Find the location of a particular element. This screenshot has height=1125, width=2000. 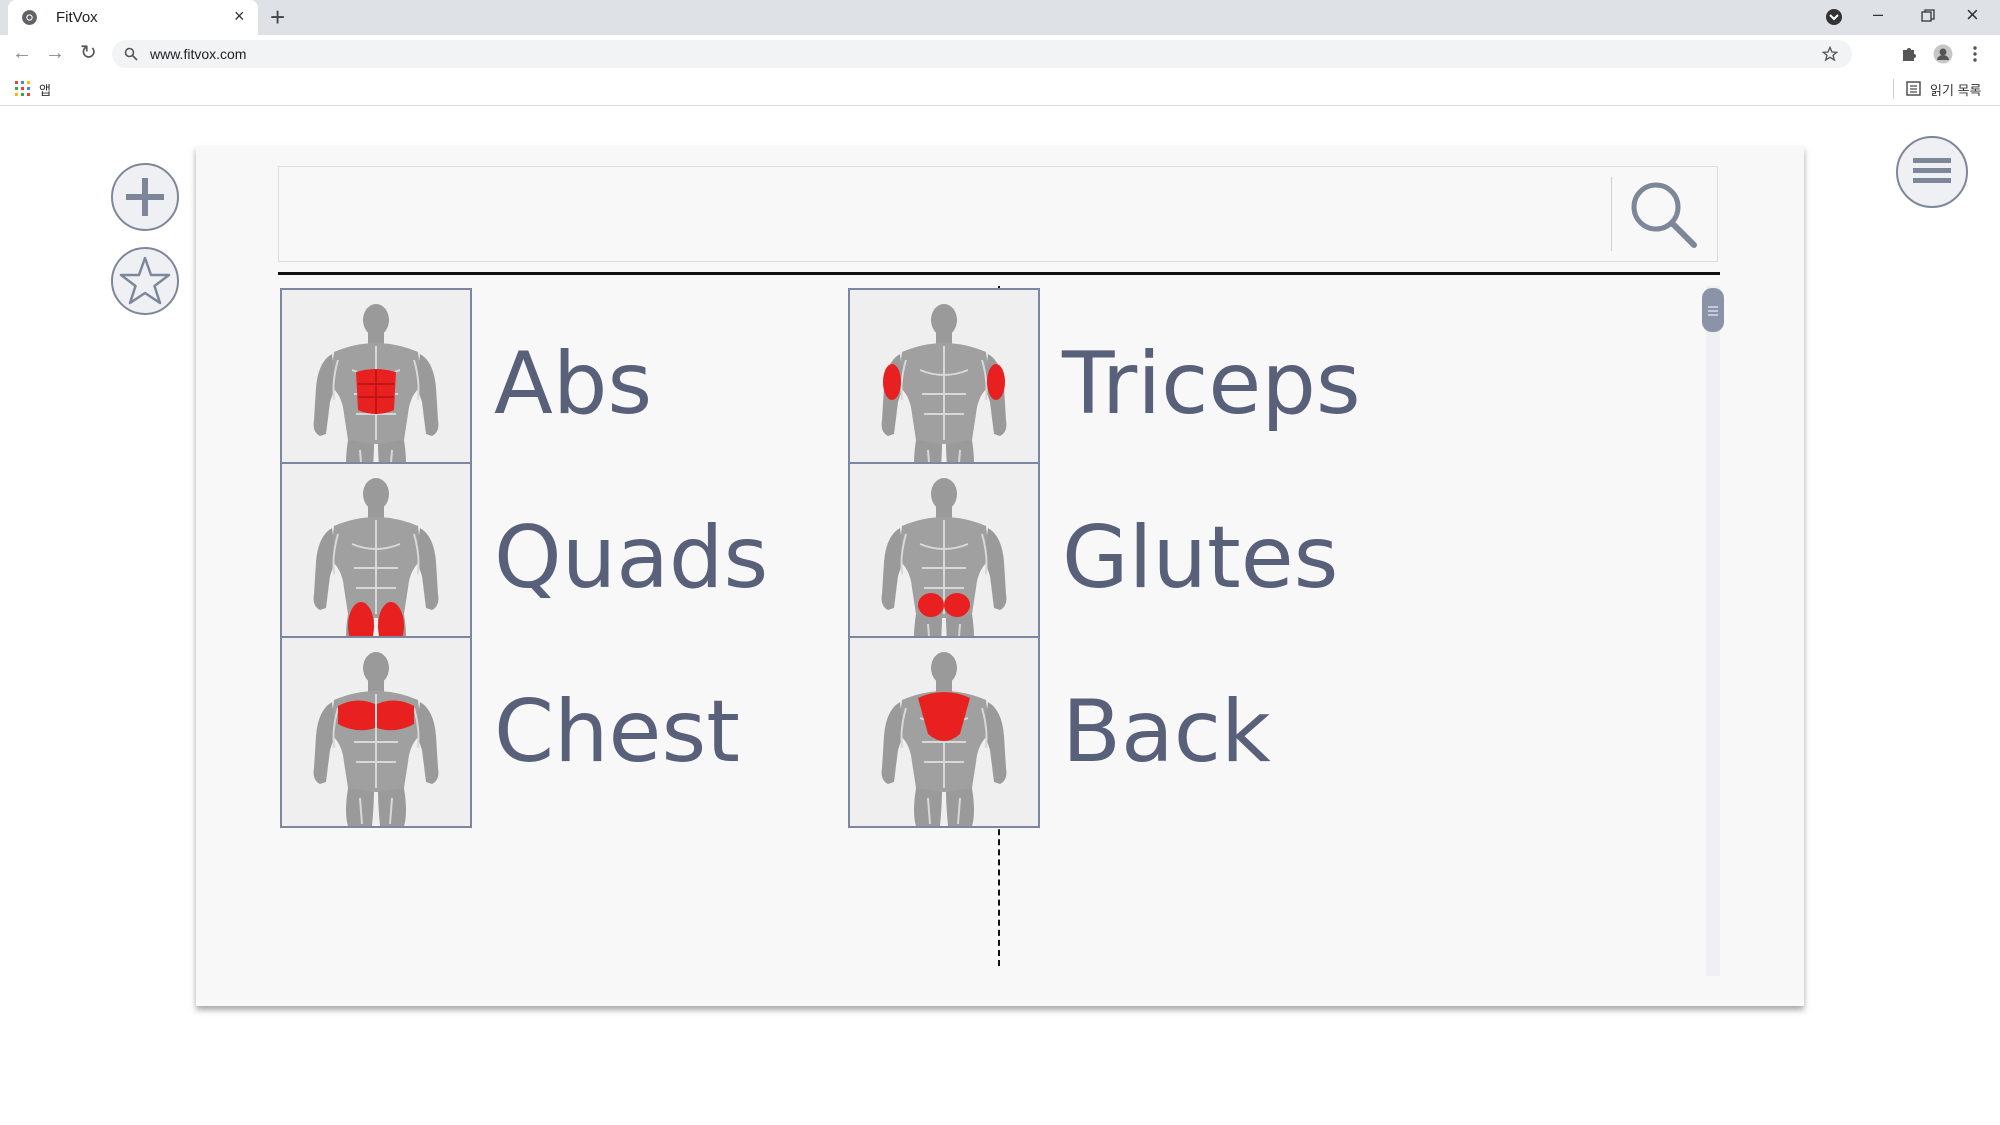

scrollbar-thumb is located at coordinates (1713, 310).